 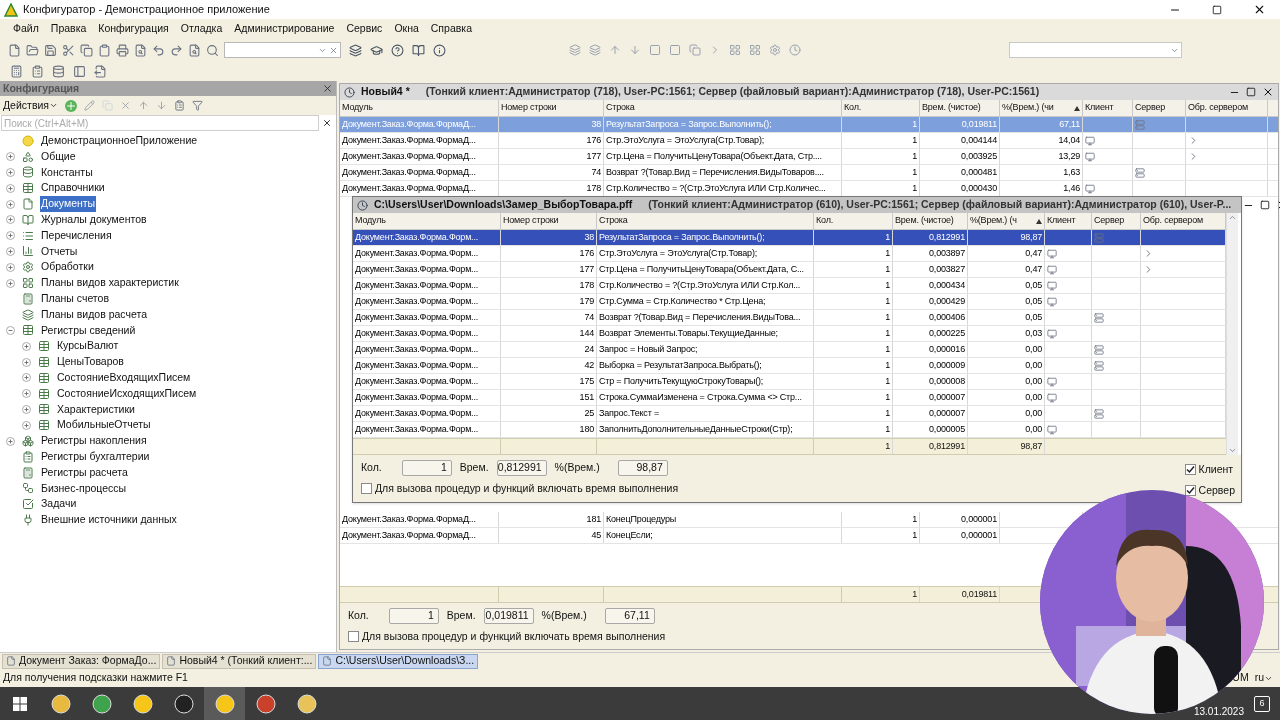 I want to click on percent-field: 98,87, so click(x=642, y=468).